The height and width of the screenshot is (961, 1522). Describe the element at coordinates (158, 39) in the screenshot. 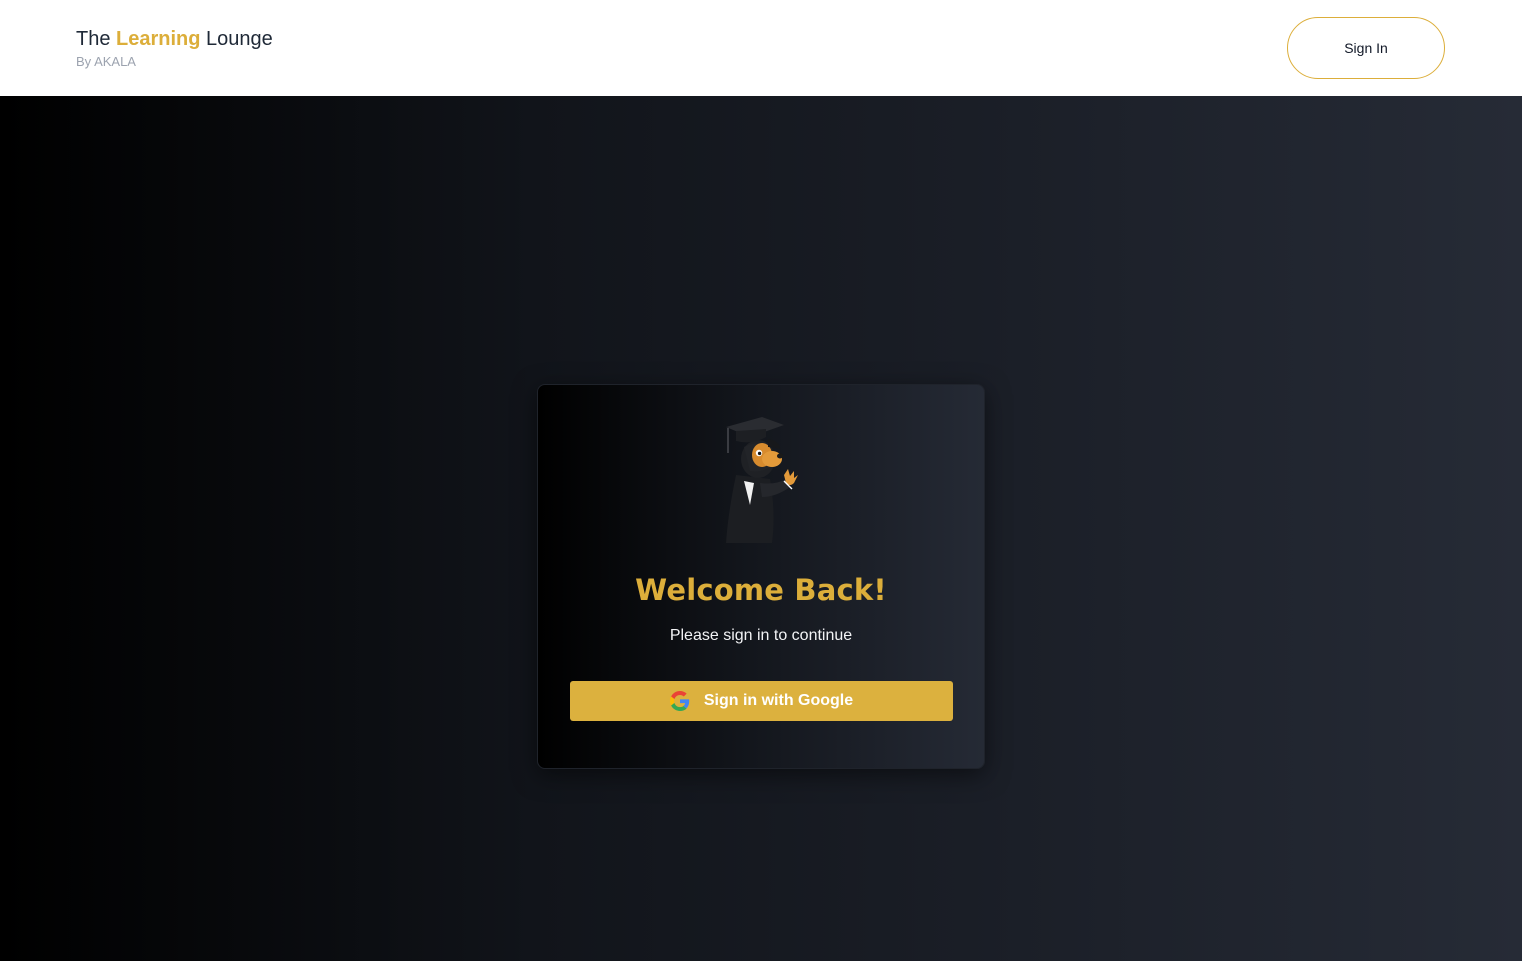

I see `brand-accent: Learning` at that location.